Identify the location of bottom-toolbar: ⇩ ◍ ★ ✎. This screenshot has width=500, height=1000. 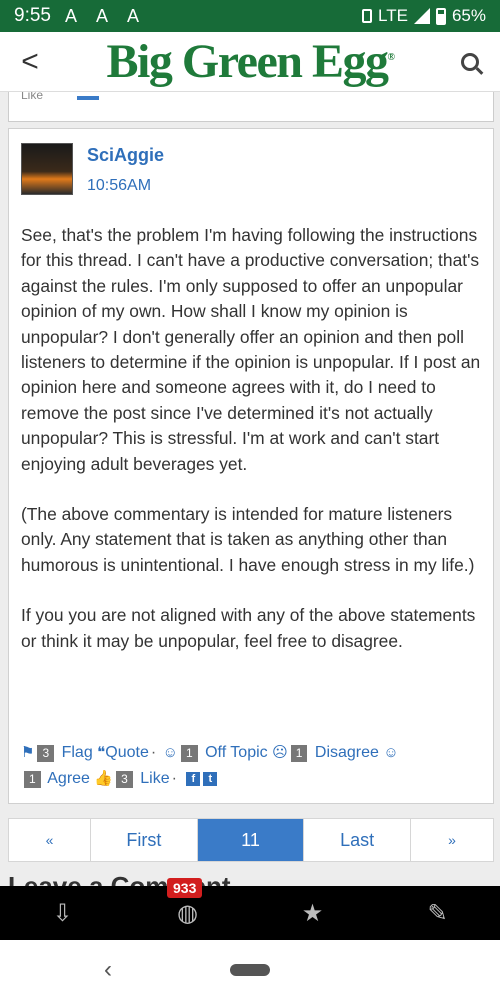
(250, 913).